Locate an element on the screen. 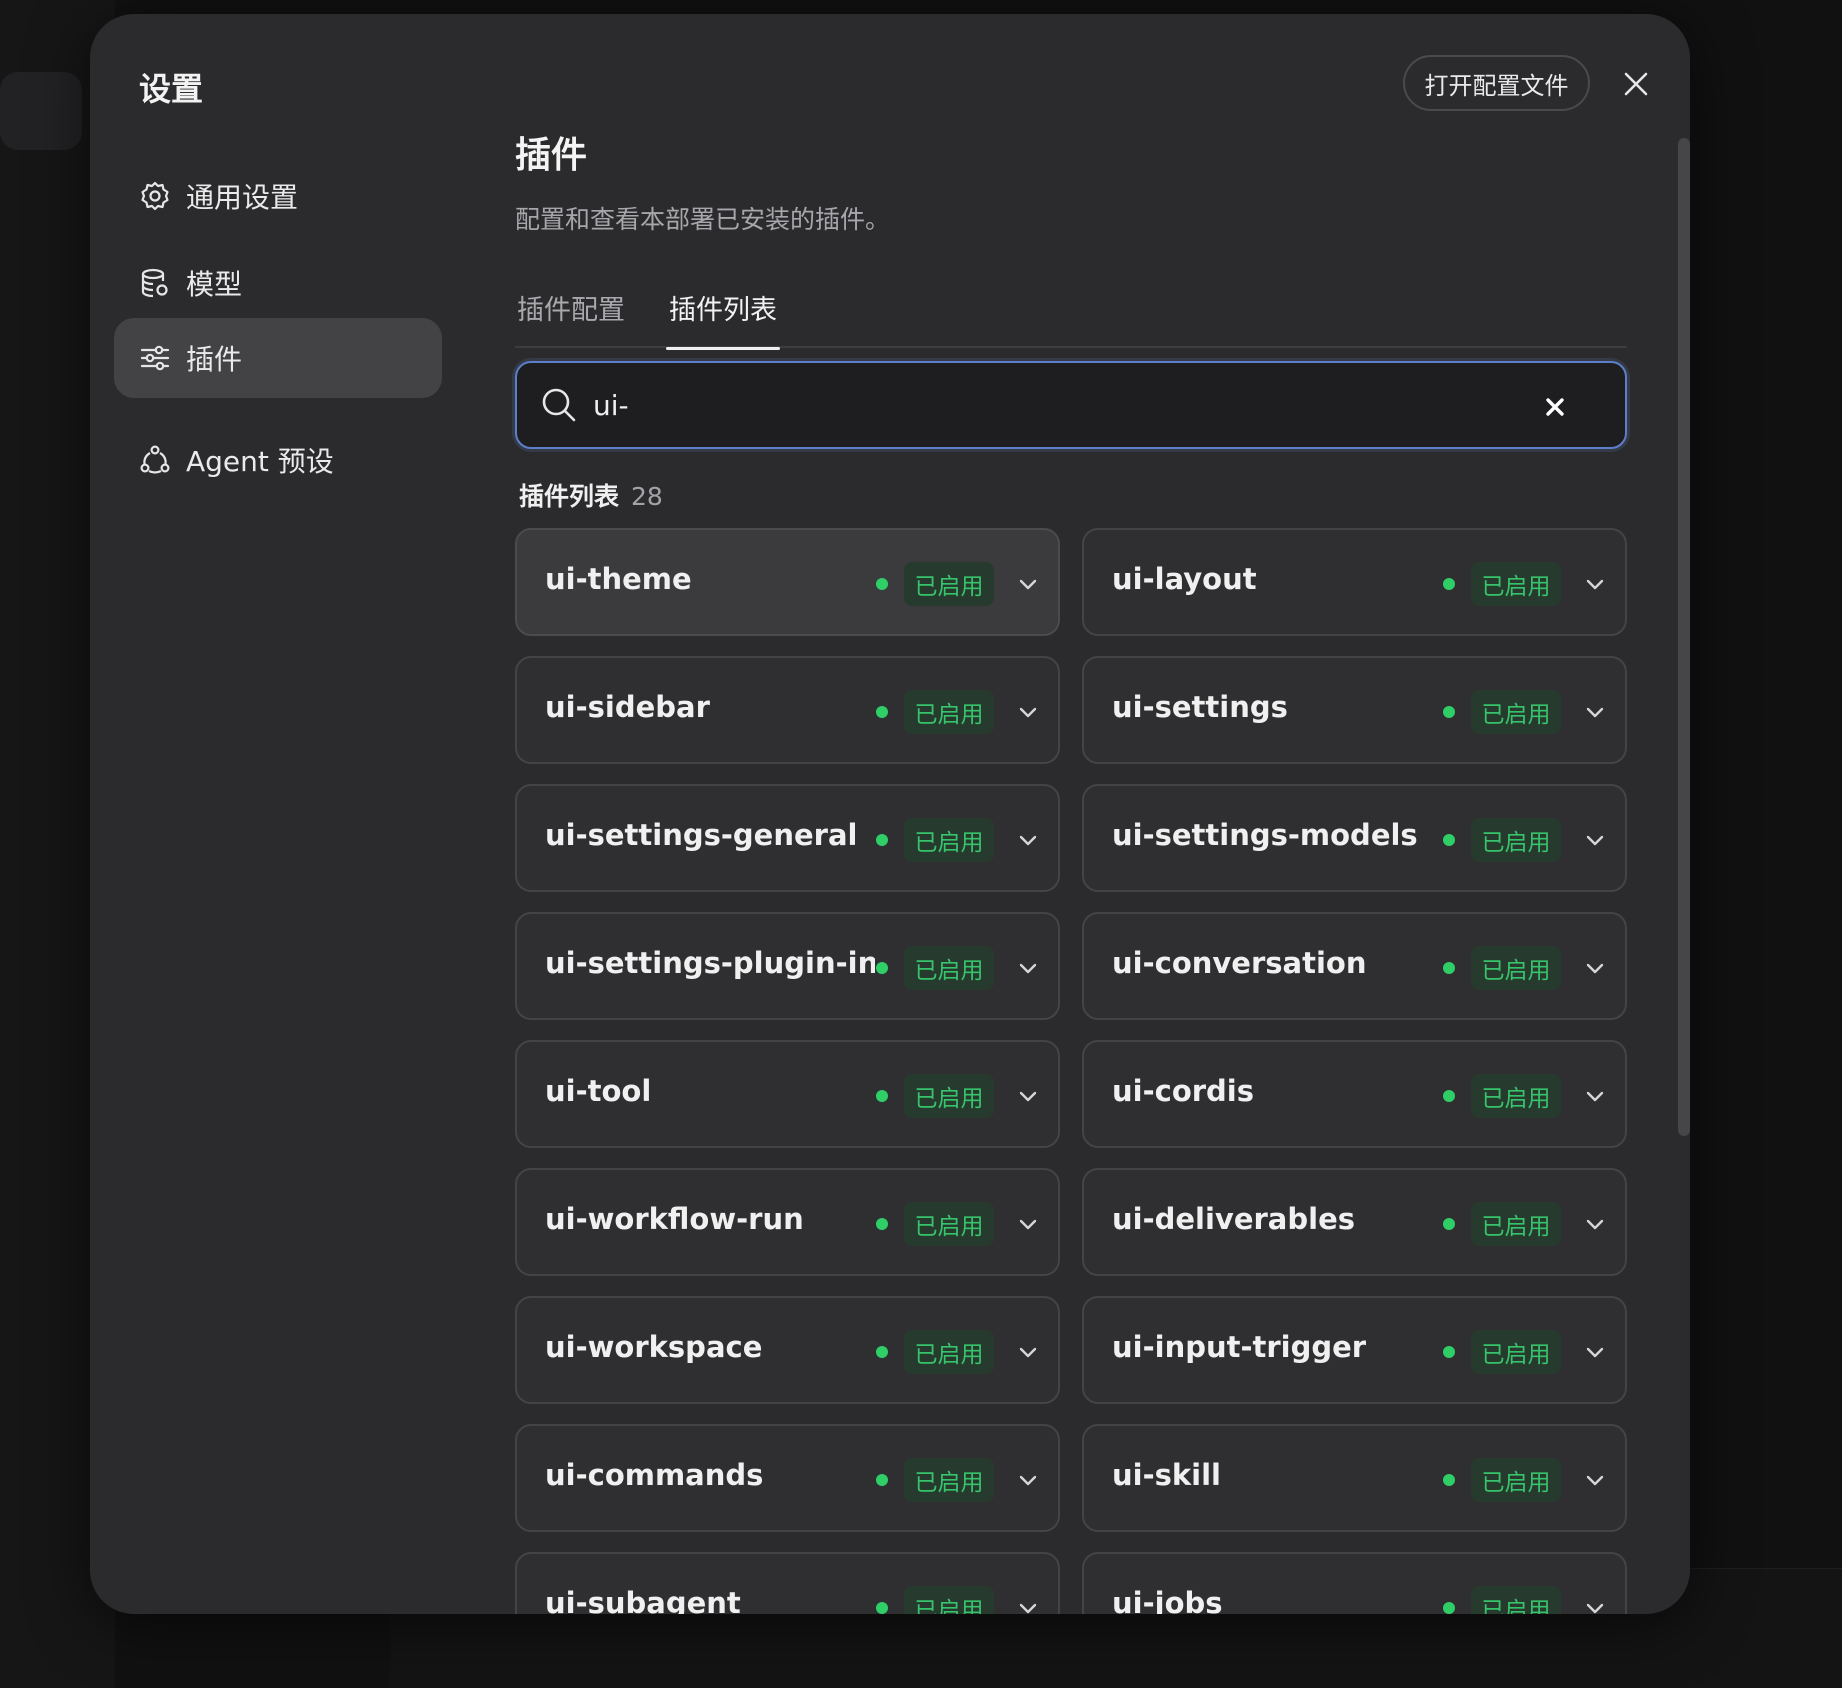 Image resolution: width=1842 pixels, height=1688 pixels. plugin-name: ui-tool is located at coordinates (598, 1091).